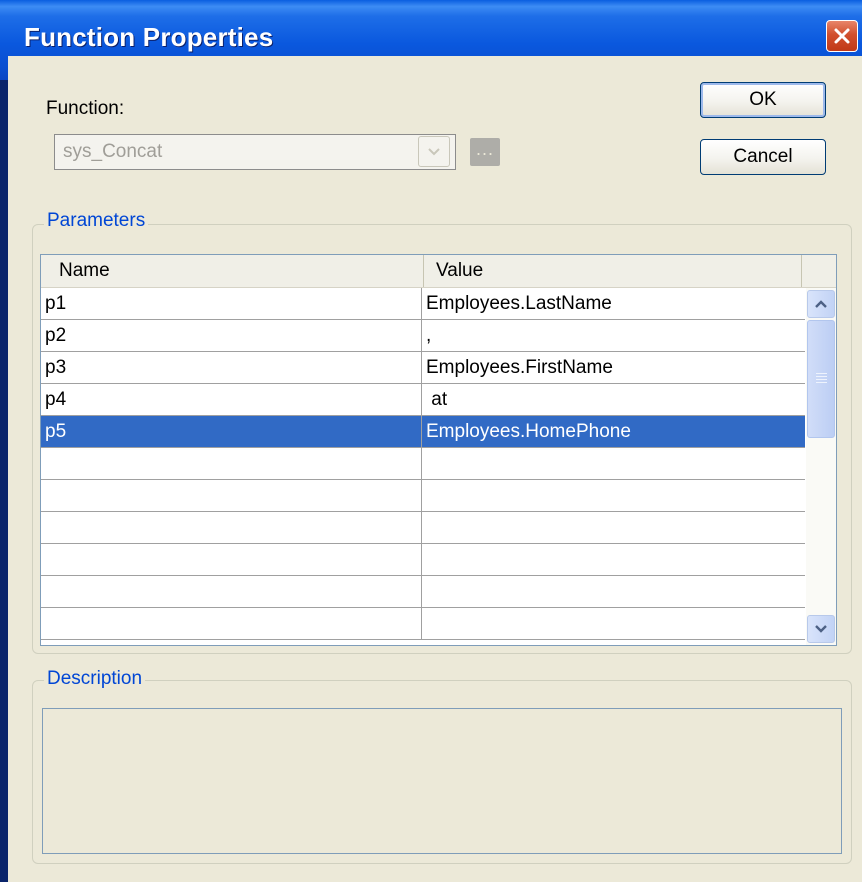 The image size is (862, 882). I want to click on scroll-up-button, so click(821, 304).